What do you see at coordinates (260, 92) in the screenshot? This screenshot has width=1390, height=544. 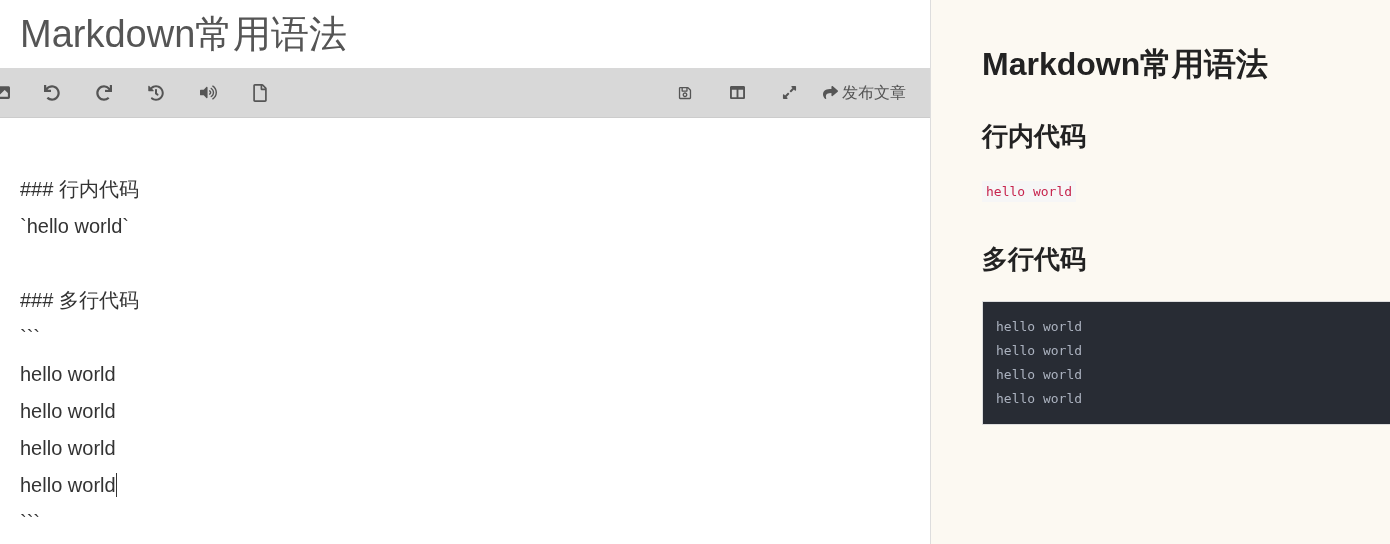 I see `file-icon` at bounding box center [260, 92].